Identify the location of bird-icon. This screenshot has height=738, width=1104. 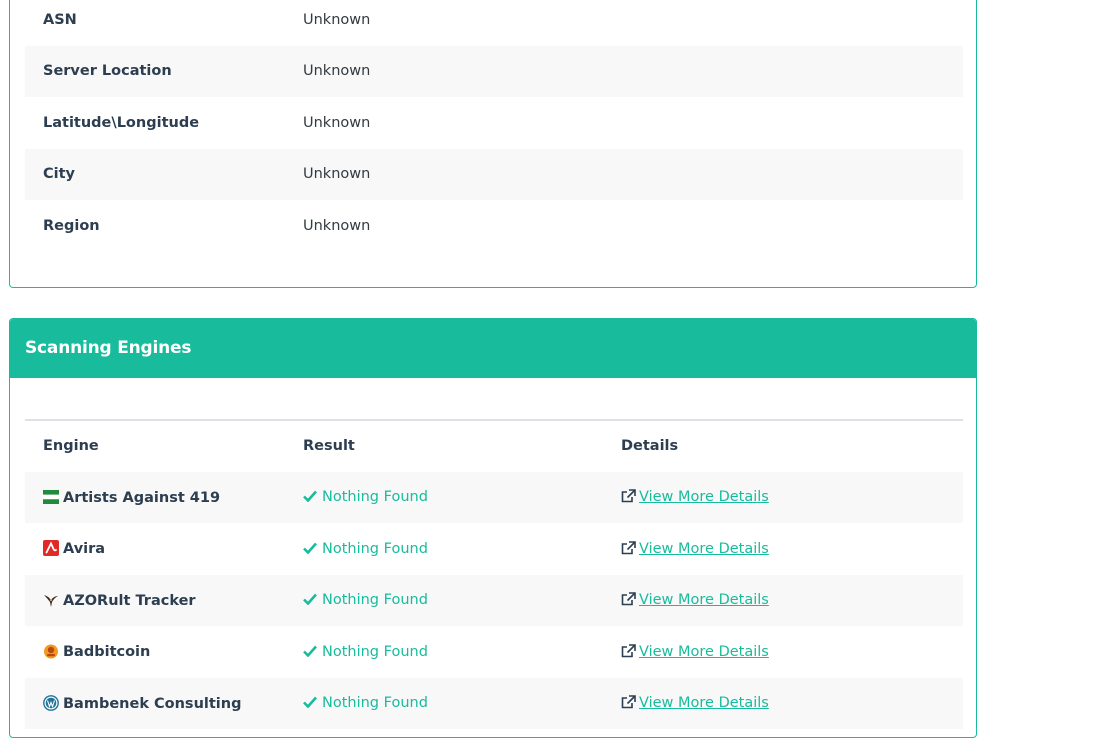
(51, 600).